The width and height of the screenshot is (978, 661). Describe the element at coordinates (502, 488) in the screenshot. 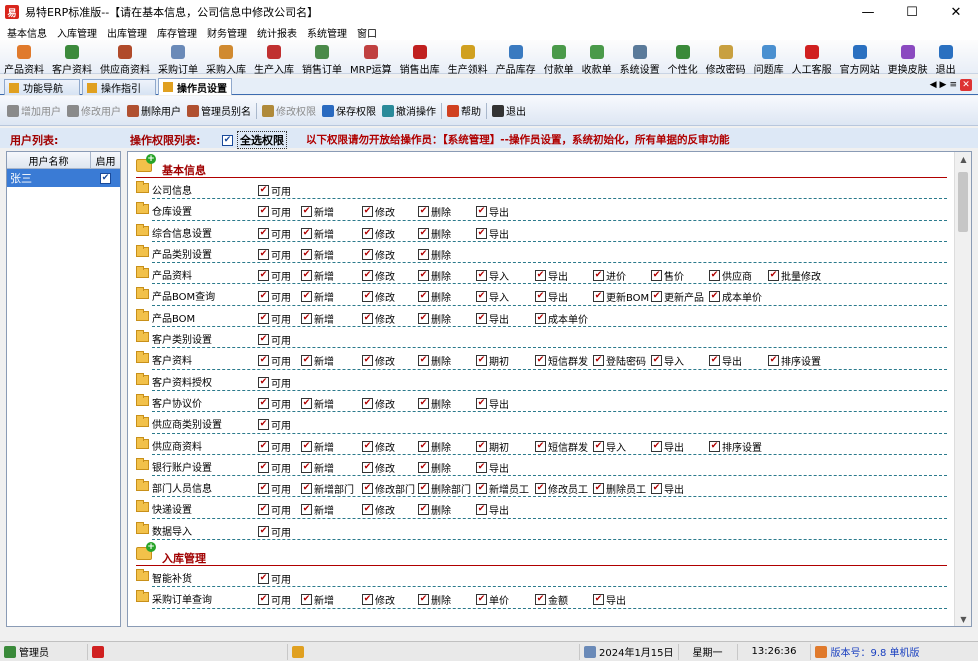

I see `permission-checkbox: ✔ 新增员工` at that location.